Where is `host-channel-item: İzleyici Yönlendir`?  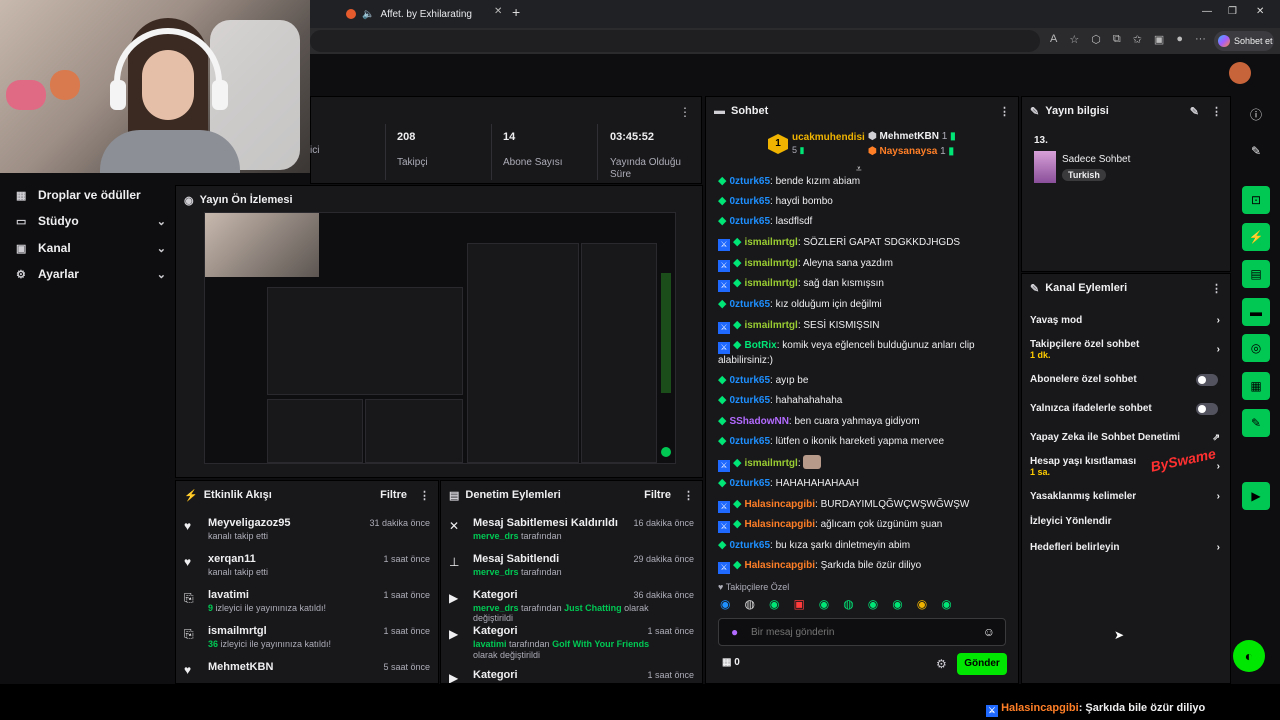
host-channel-item: İzleyici Yönlendir is located at coordinates (1128, 521).